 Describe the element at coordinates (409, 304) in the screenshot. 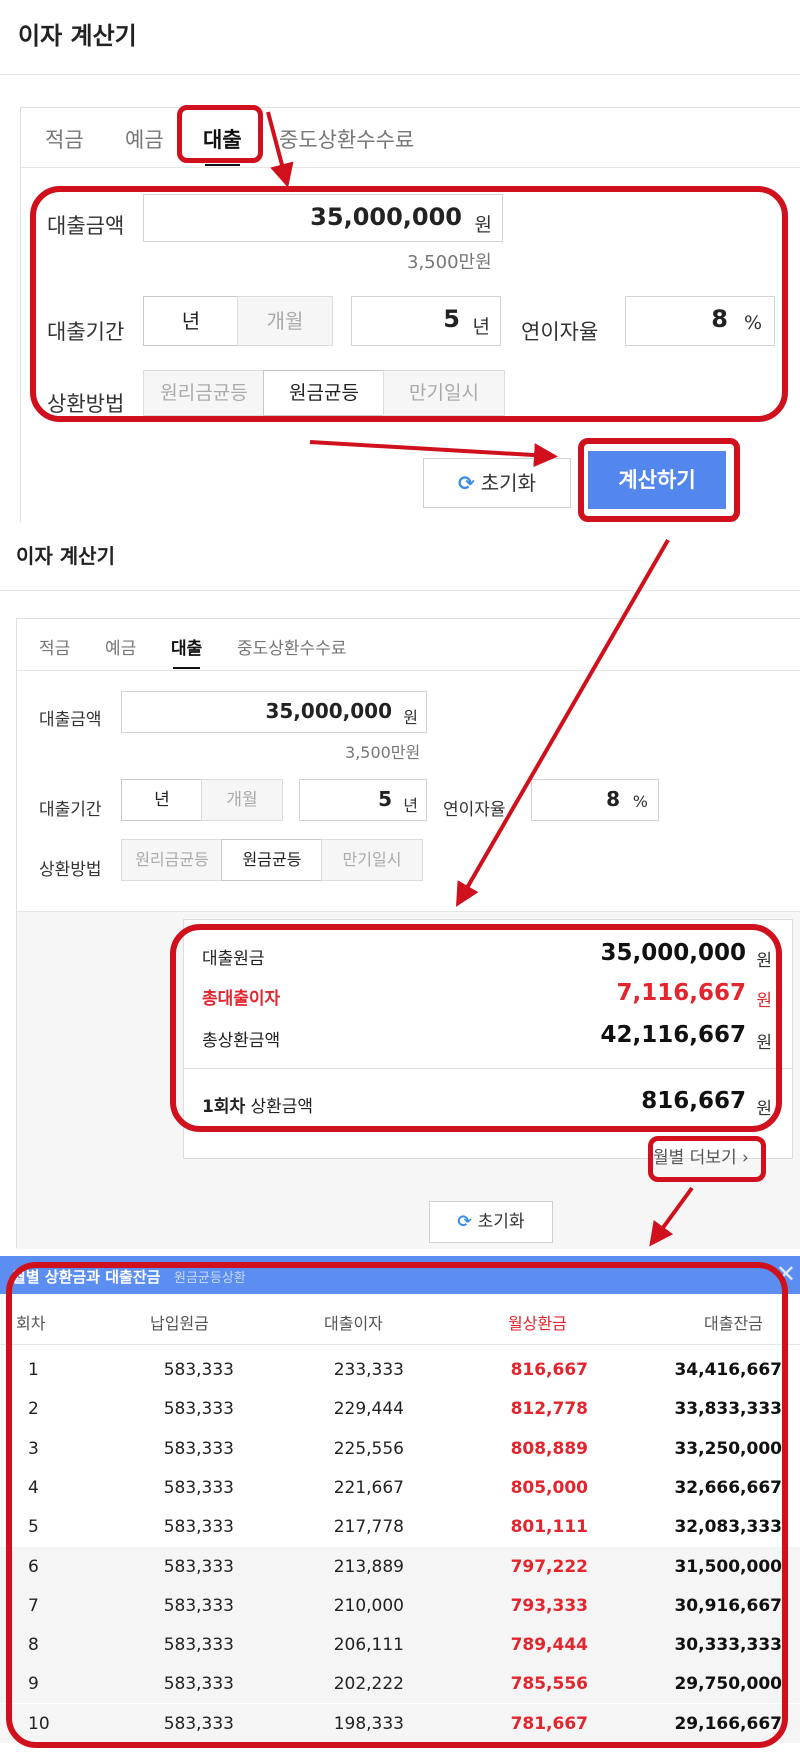

I see `highlight-input-area` at that location.